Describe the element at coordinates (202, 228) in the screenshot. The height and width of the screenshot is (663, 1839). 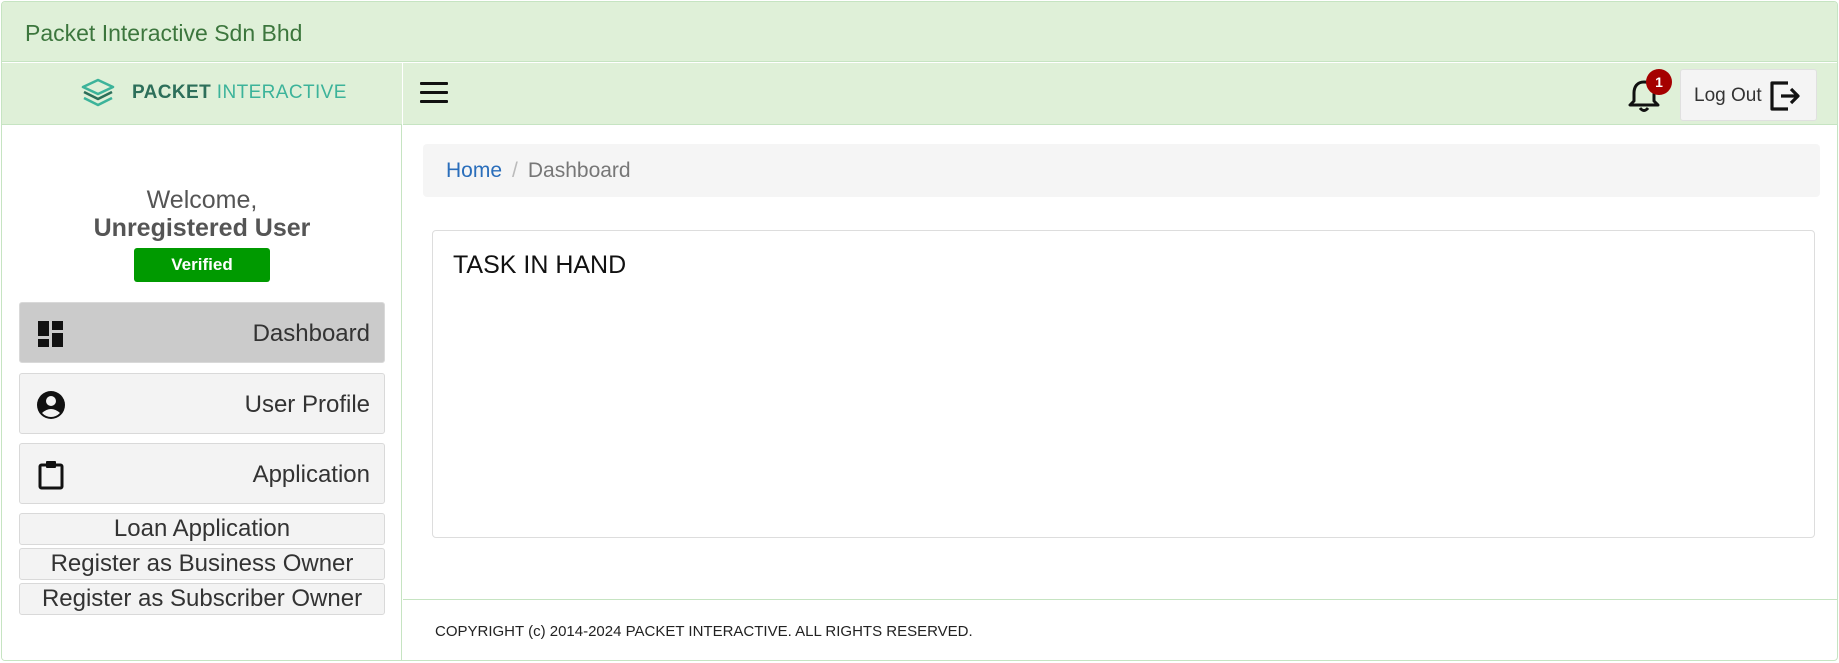
I see `username: Unregistered User` at that location.